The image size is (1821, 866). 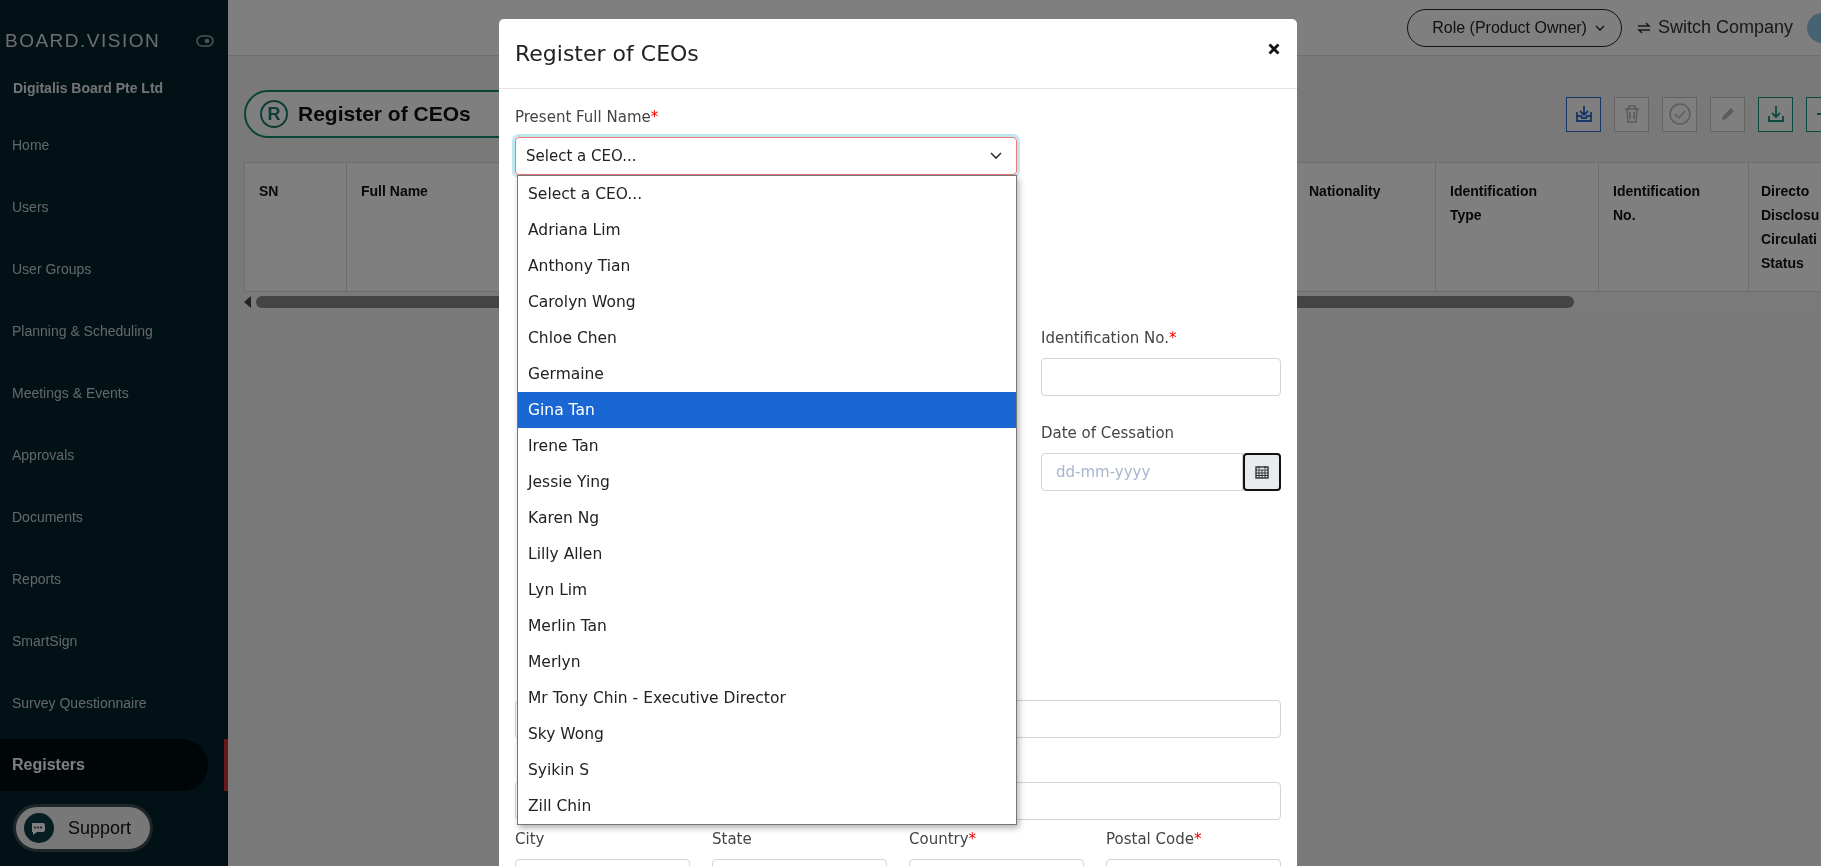 I want to click on column-header: Identification Type, so click(x=1516, y=227).